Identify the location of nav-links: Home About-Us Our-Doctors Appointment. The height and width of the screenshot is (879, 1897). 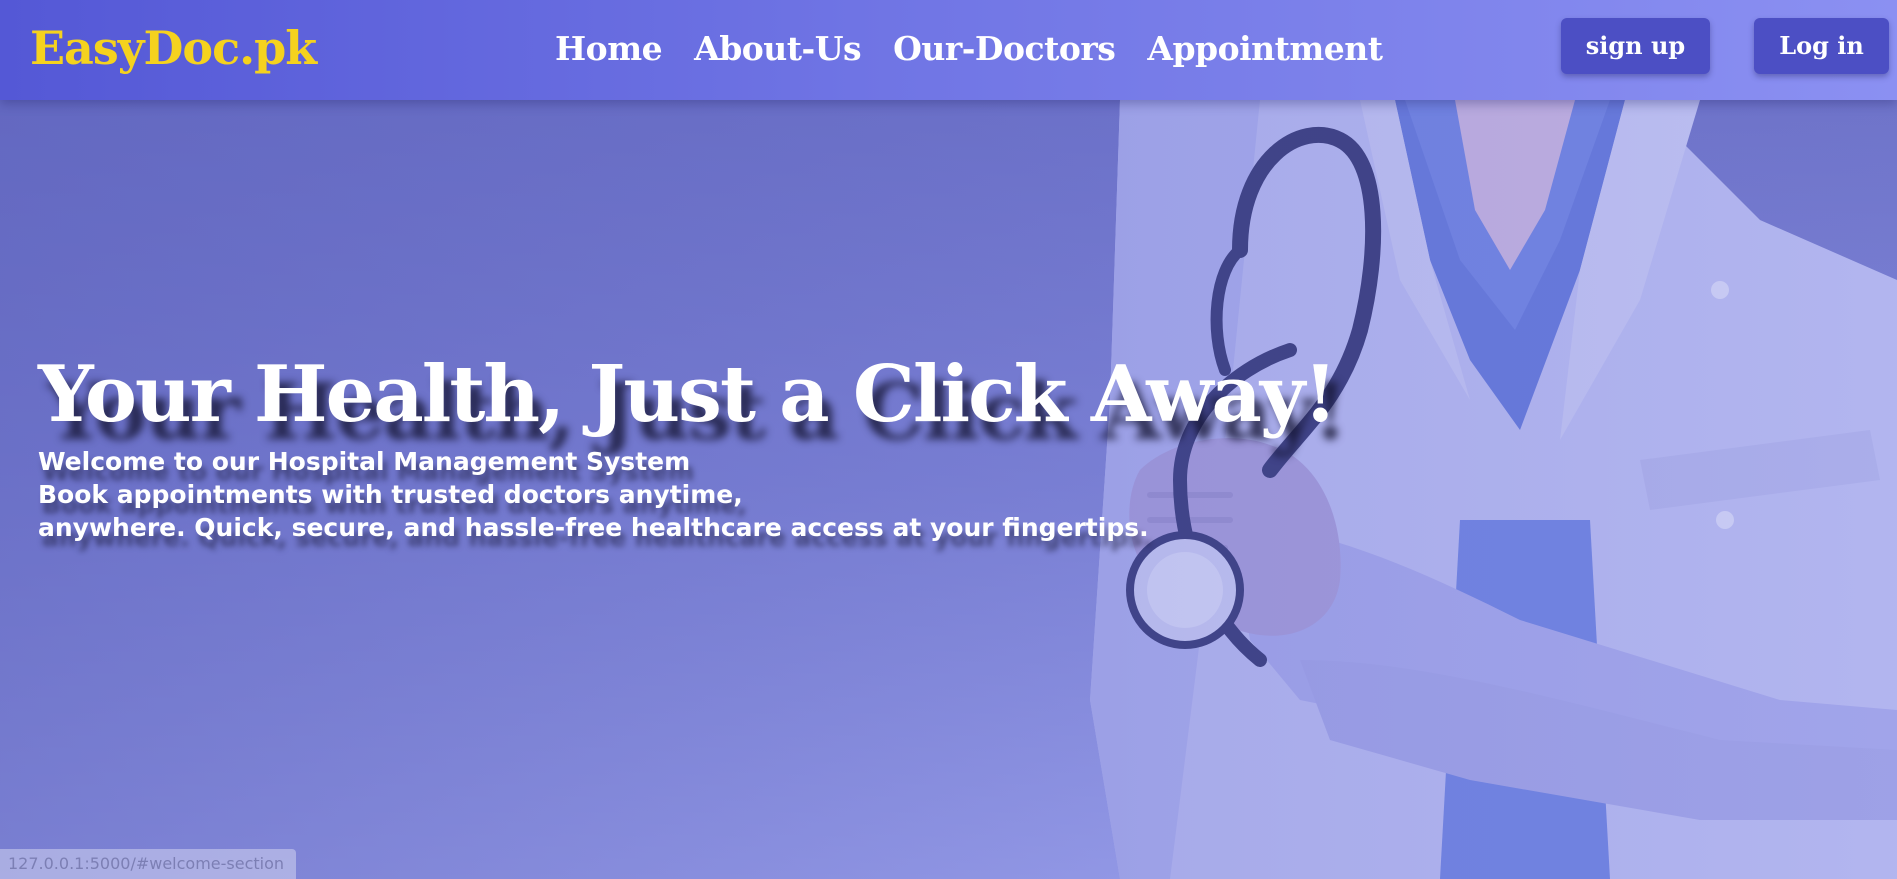
(969, 49).